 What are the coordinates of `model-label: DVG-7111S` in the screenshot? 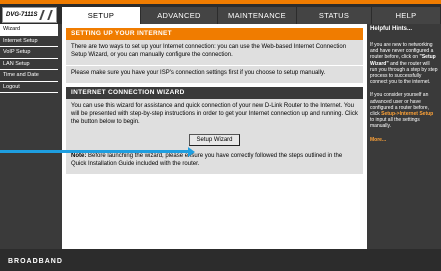 It's located at (29, 15).